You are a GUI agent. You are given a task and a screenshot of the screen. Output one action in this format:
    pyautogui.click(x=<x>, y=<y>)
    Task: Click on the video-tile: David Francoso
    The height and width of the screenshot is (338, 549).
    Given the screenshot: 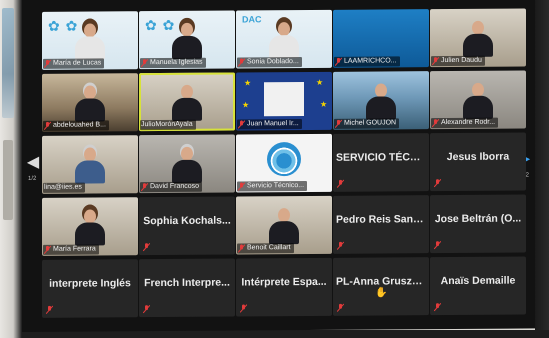 What is the action you would take?
    pyautogui.click(x=187, y=164)
    